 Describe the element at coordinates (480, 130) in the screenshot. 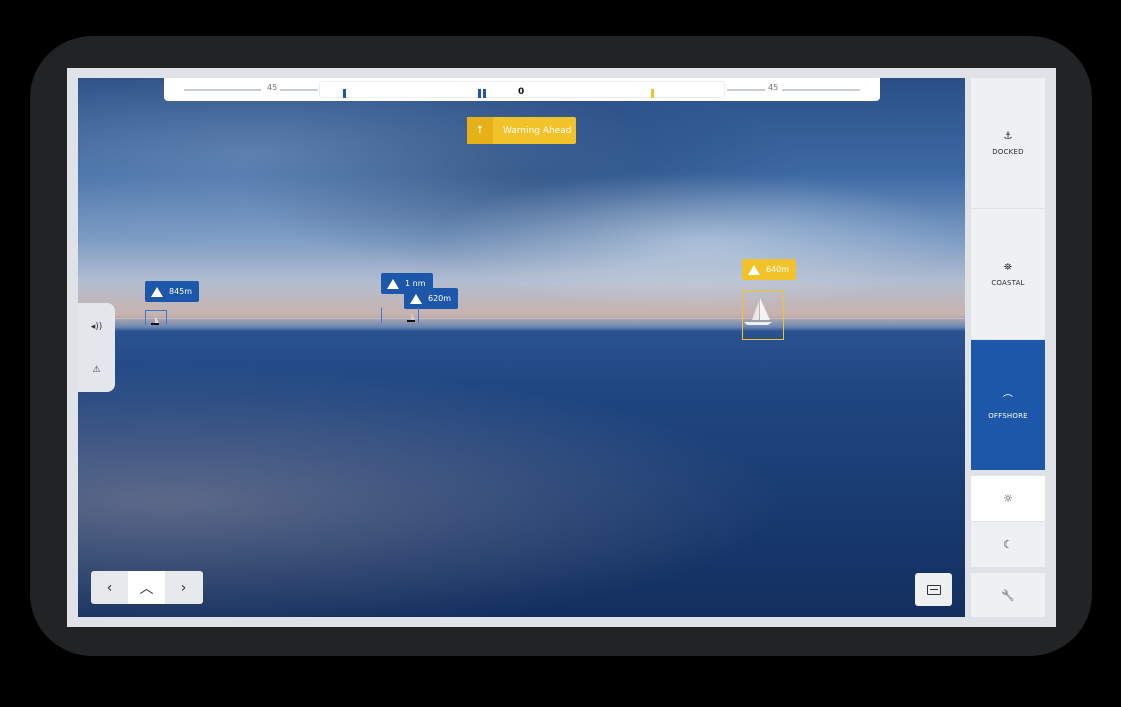

I see `arrow-up-icon: ↑` at that location.